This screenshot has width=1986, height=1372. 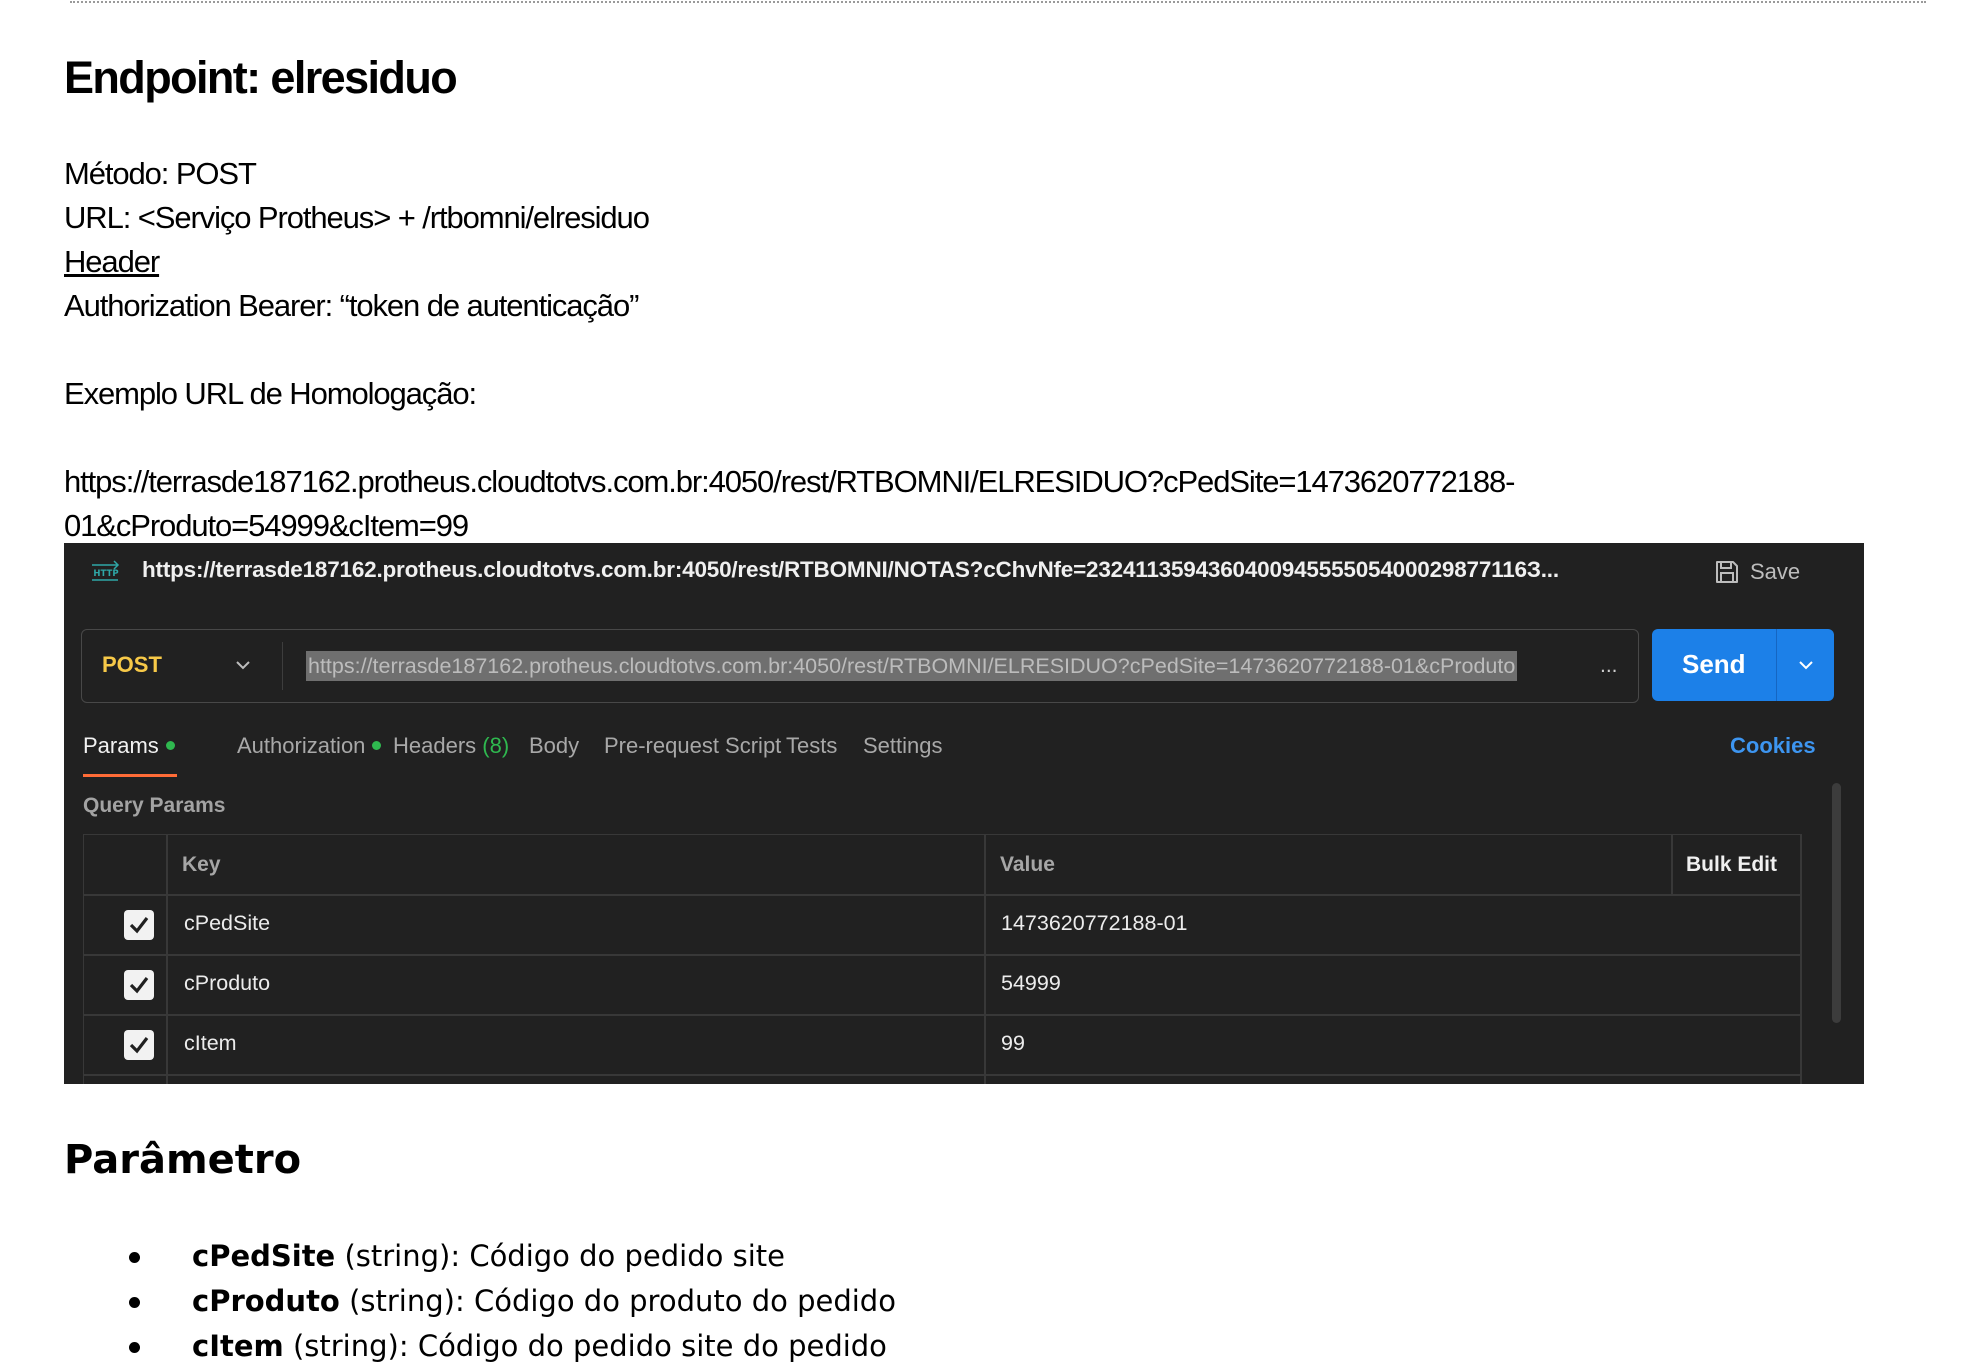 I want to click on authorization-status-dot, so click(x=377, y=745).